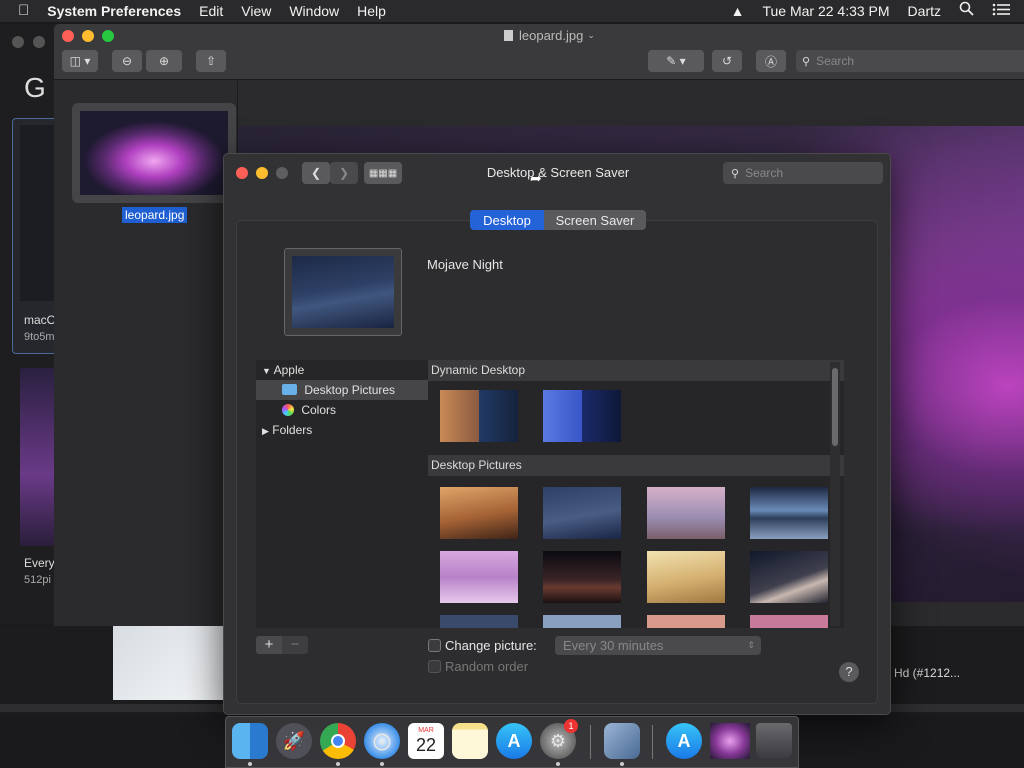 The height and width of the screenshot is (768, 1024). What do you see at coordinates (558, 764) in the screenshot?
I see `system-preferences-running-dot` at bounding box center [558, 764].